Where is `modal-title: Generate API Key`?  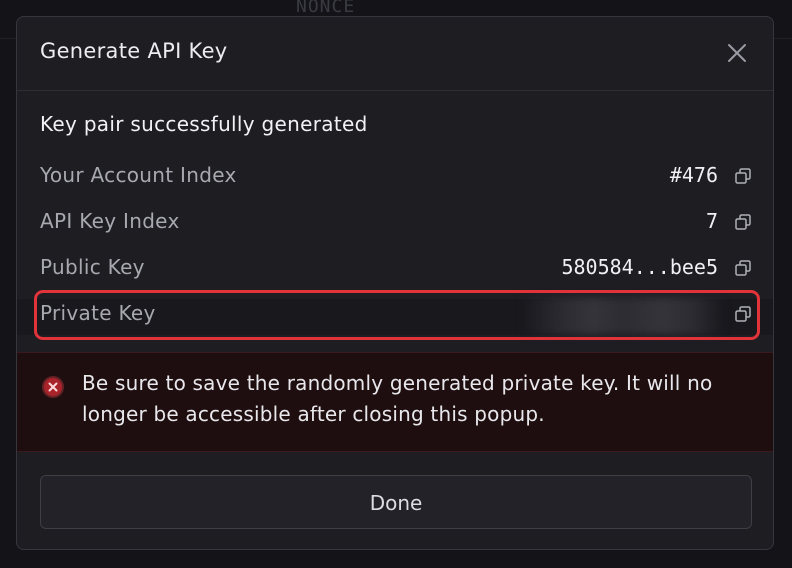
modal-title: Generate API Key is located at coordinates (134, 51).